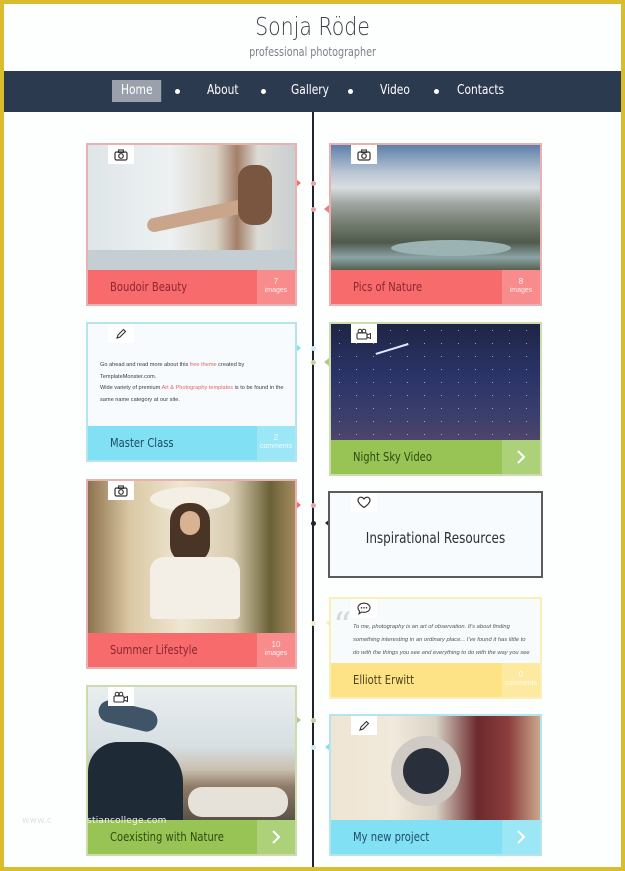 This screenshot has height=871, width=625. I want to click on post-card-pics-of-nature: Pics of Nature 8 images, so click(435, 224).